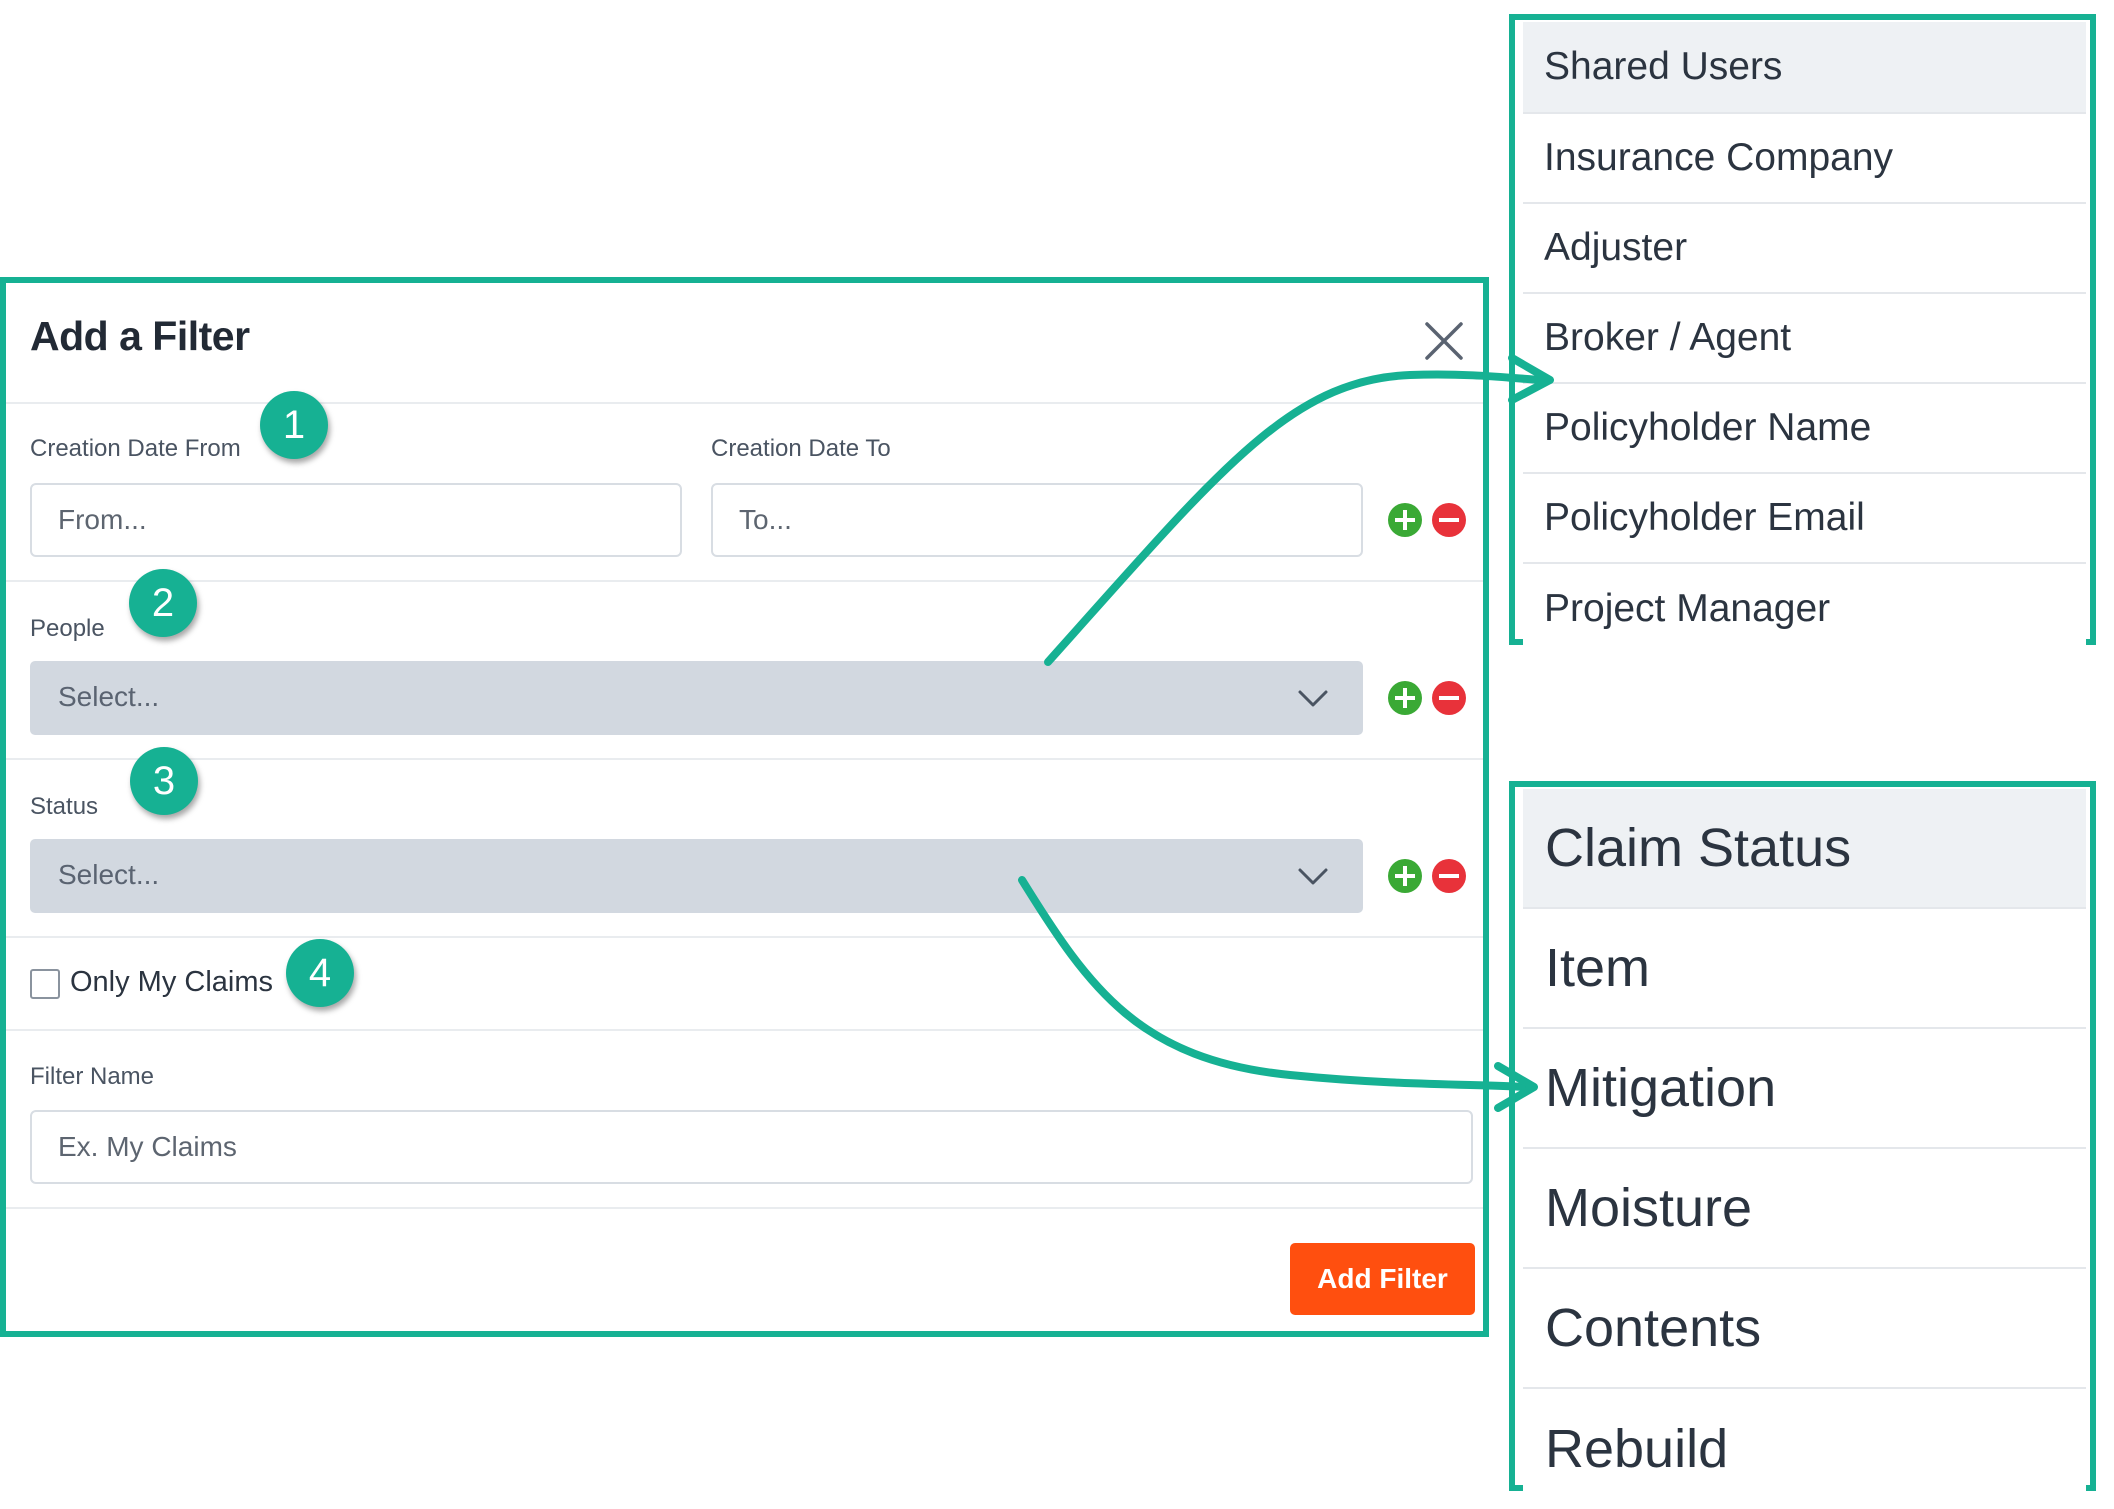 This screenshot has height=1509, width=2114. I want to click on add-filter-button: Add Filter, so click(1382, 1279).